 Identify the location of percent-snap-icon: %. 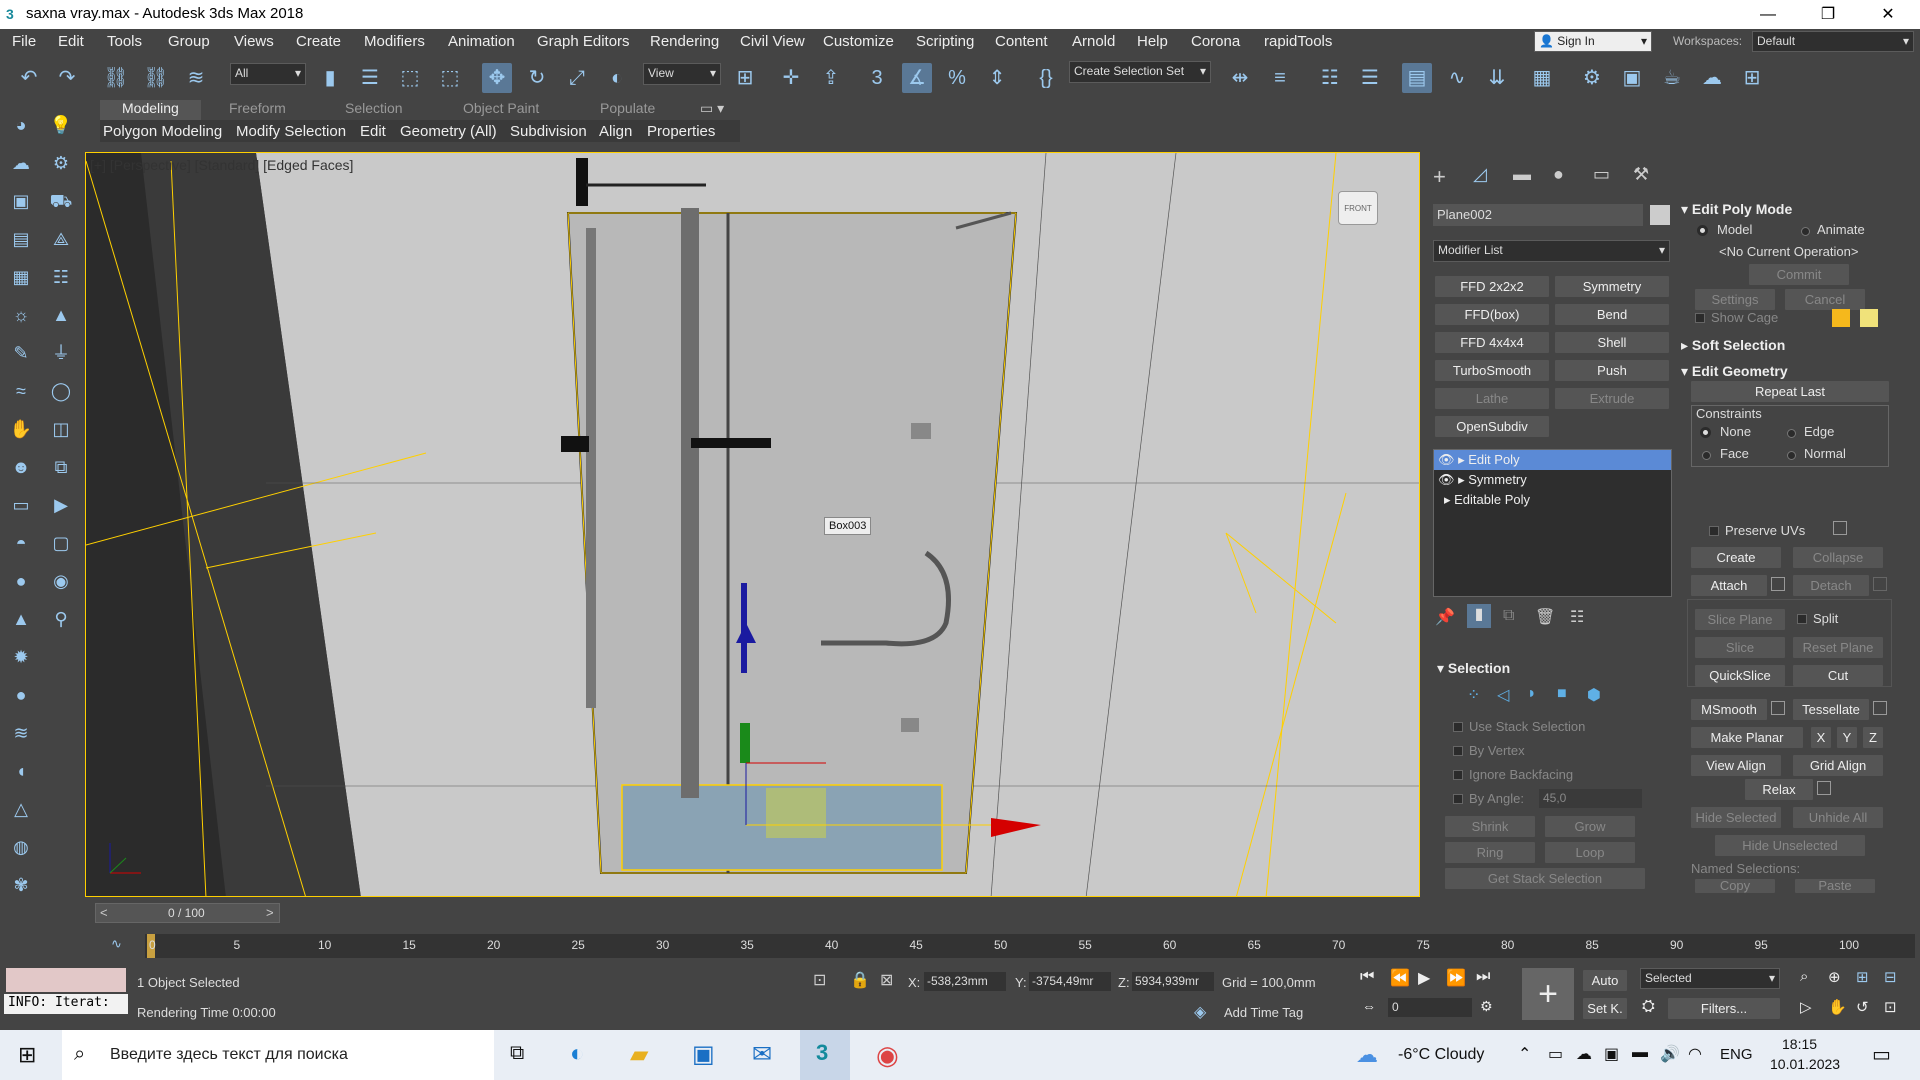
(957, 78).